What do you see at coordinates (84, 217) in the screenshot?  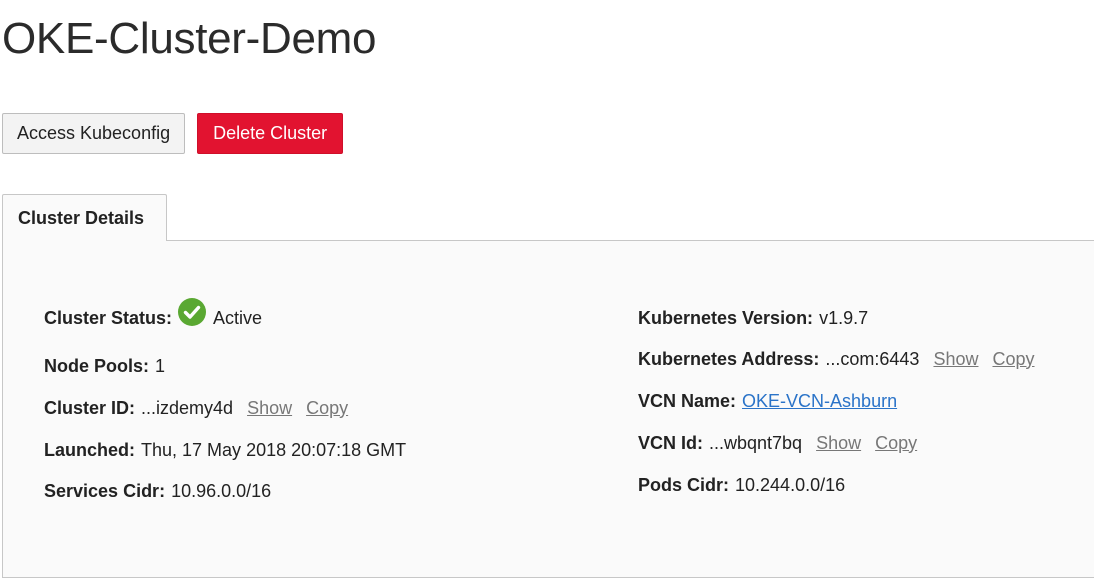 I see `tab-cluster-details: Cluster Details` at bounding box center [84, 217].